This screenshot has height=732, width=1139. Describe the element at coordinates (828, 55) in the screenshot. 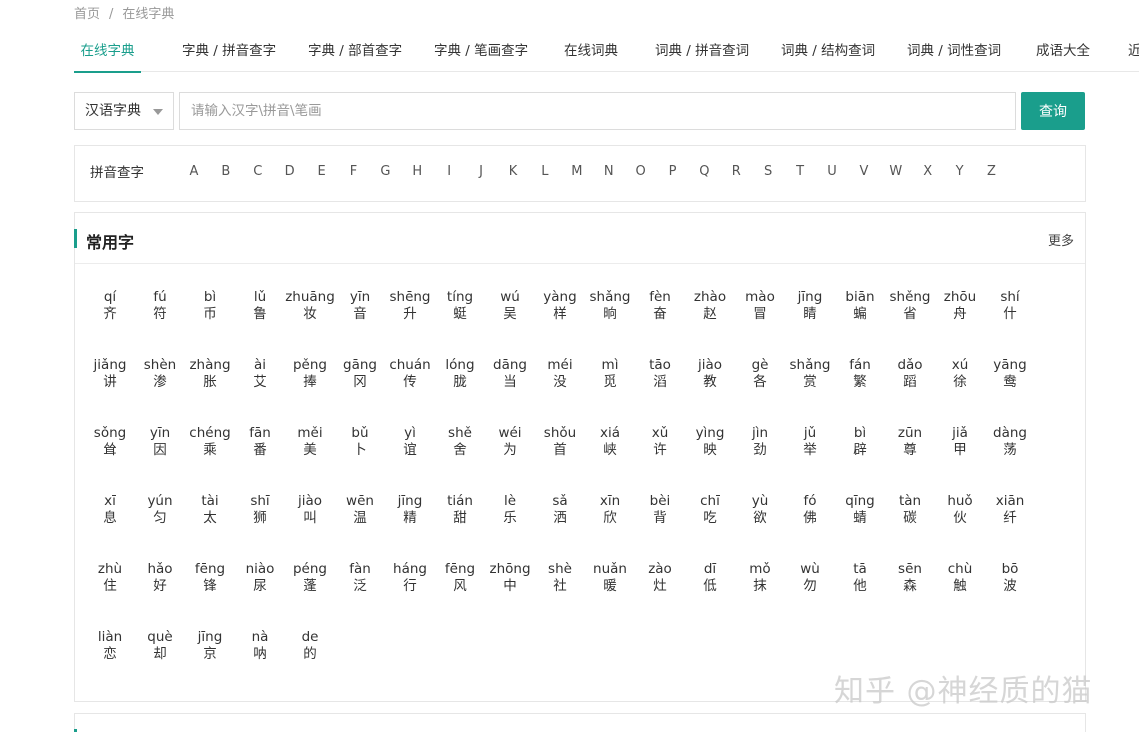

I see `tab-structure-word: 词典 / 结构查词` at that location.